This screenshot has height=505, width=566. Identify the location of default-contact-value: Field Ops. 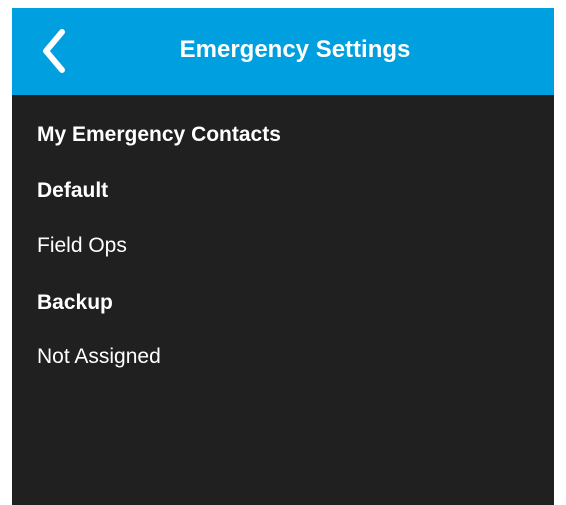
(82, 246).